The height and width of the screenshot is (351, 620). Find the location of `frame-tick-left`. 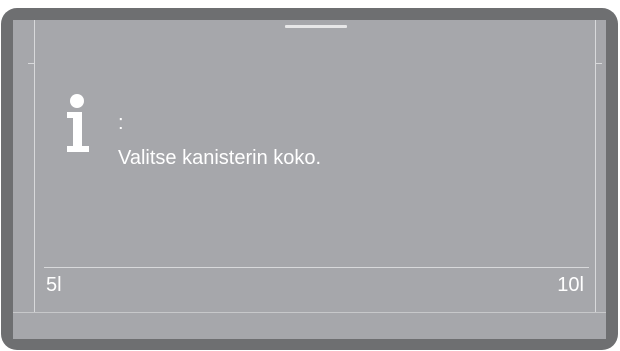

frame-tick-left is located at coordinates (31, 63).